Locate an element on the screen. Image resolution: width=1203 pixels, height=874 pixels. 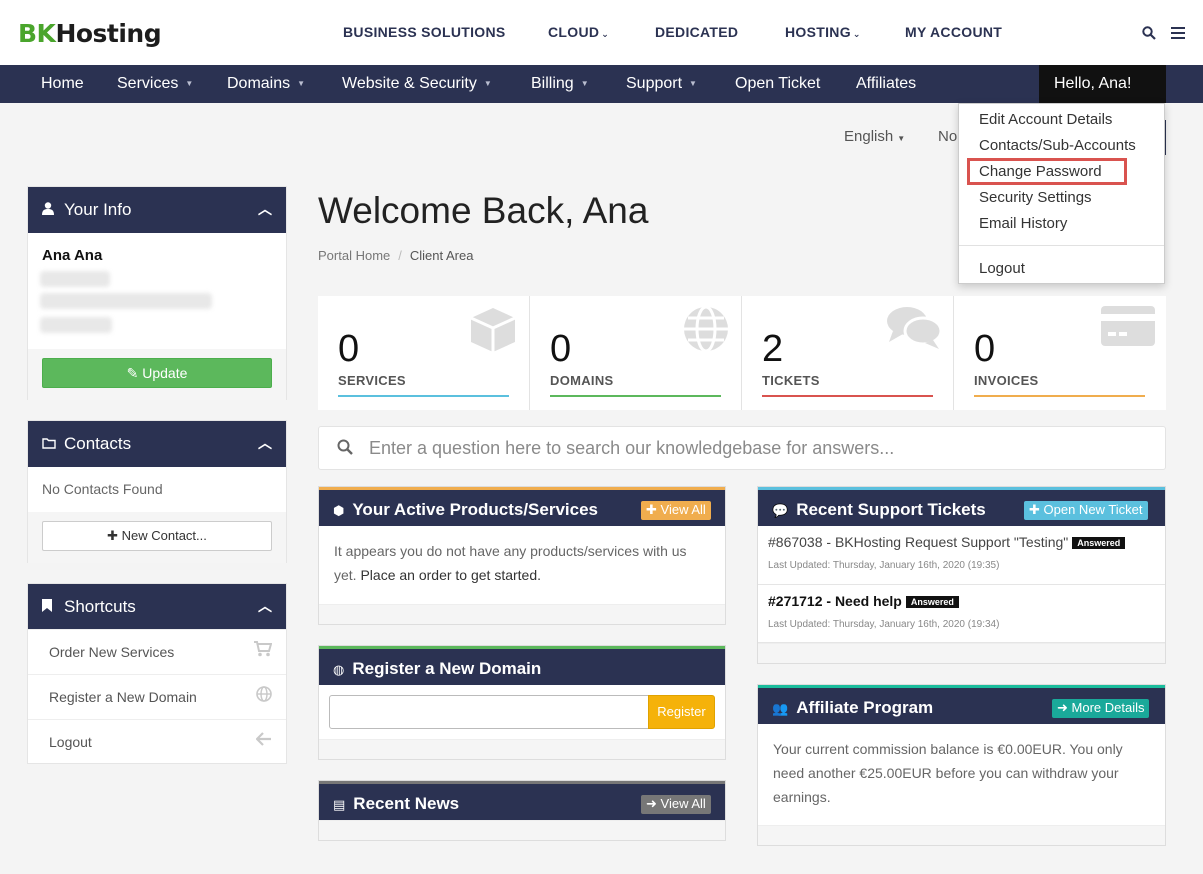
cart-icon is located at coordinates (263, 651).